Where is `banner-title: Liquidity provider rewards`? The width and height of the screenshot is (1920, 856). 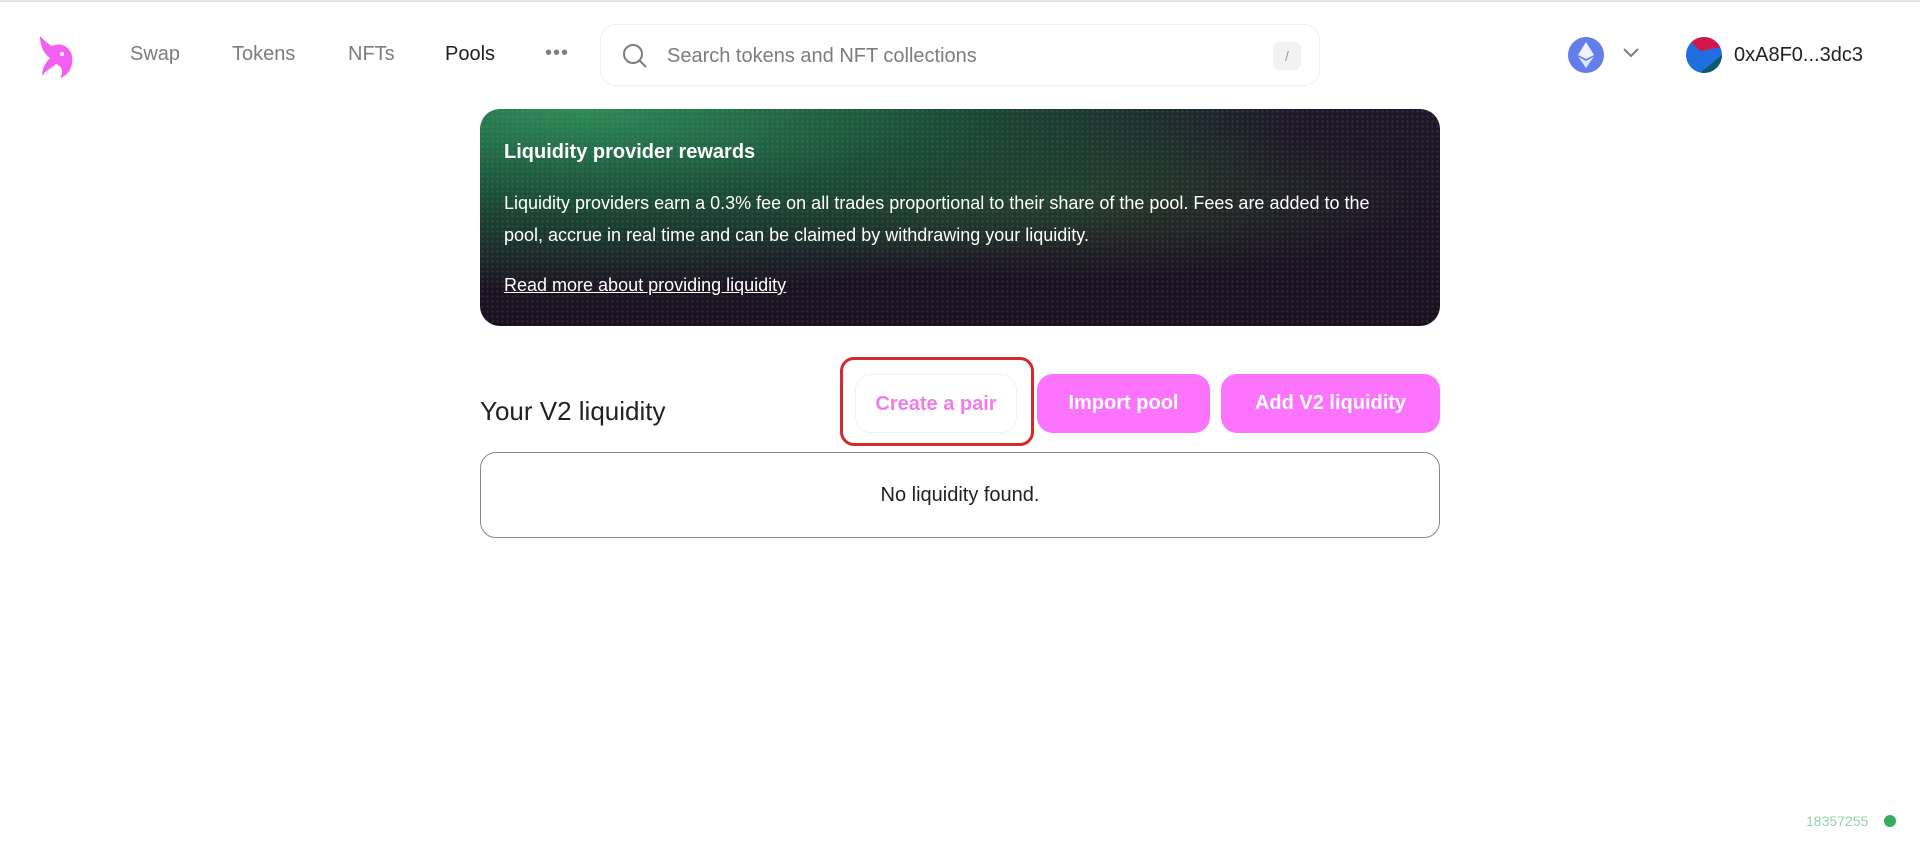 banner-title: Liquidity provider rewards is located at coordinates (630, 152).